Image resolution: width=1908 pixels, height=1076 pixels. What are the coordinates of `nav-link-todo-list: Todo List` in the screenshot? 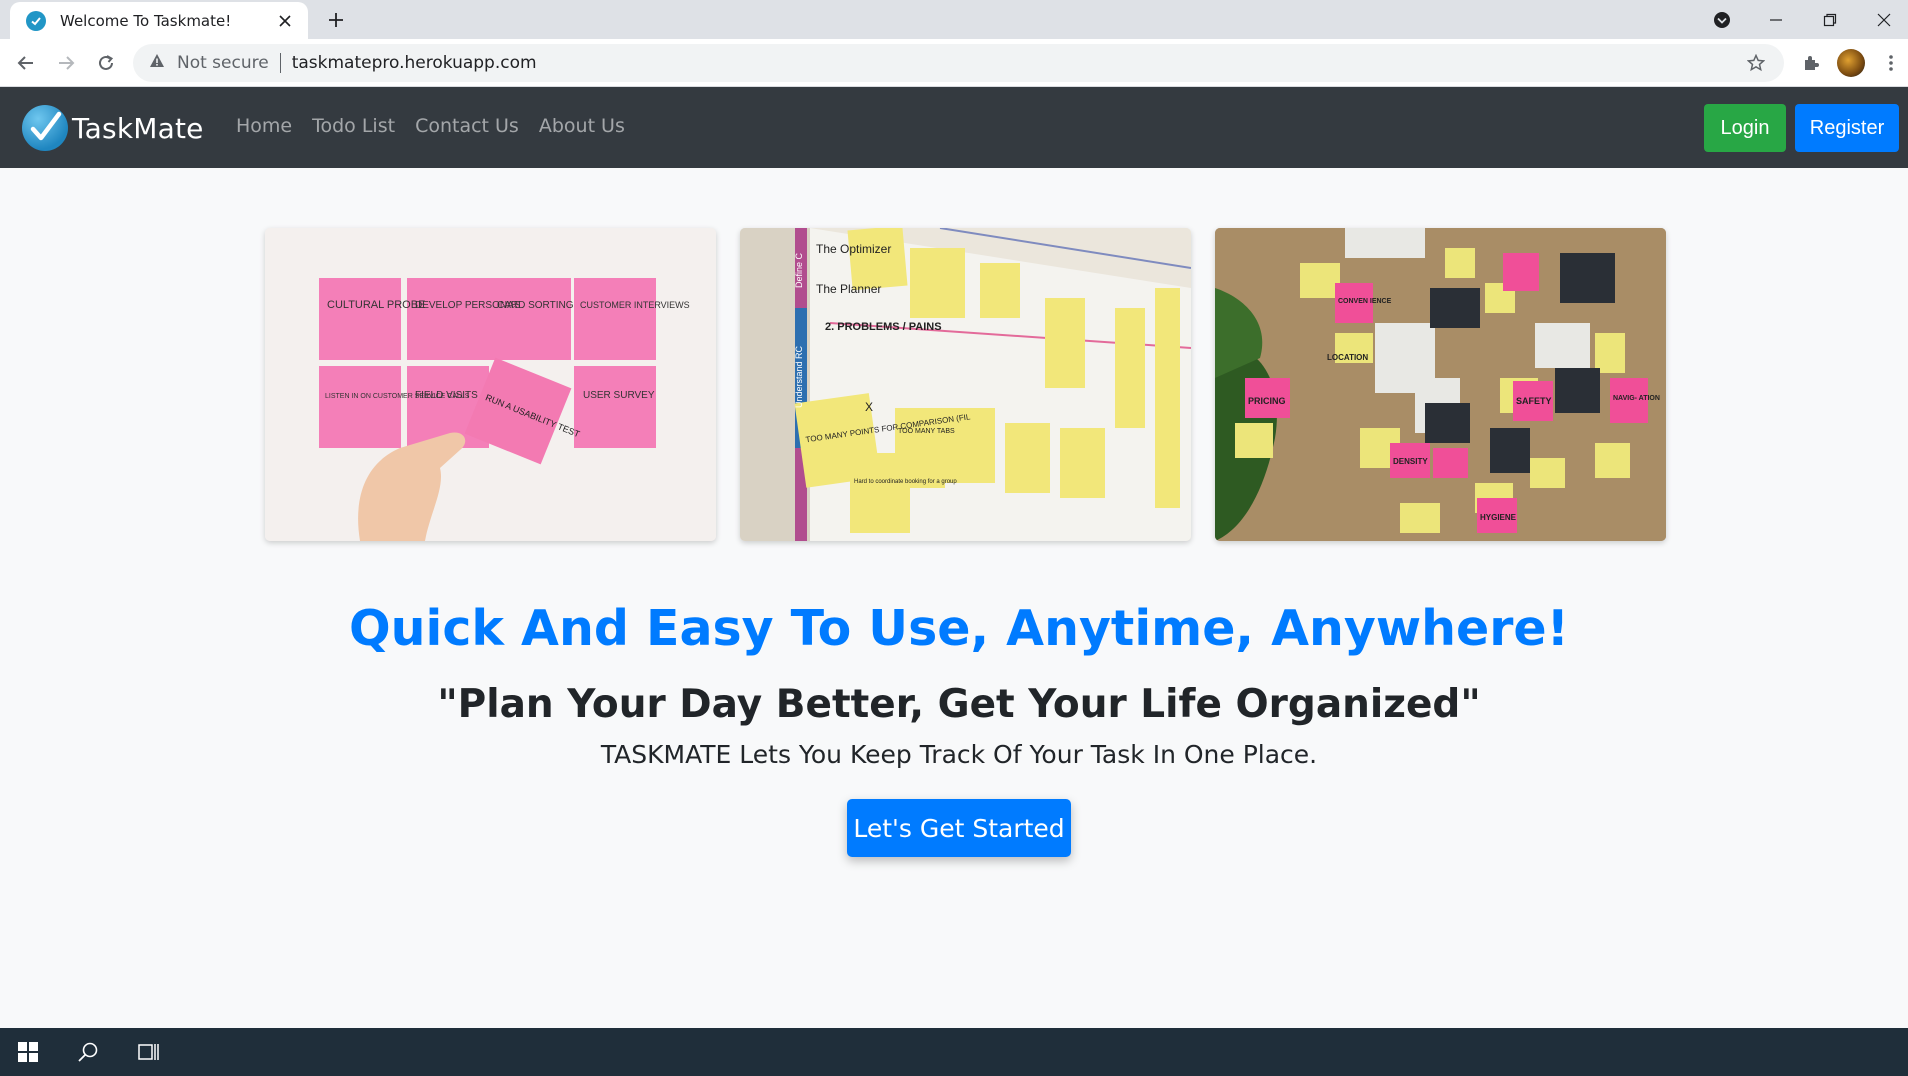 It's located at (353, 126).